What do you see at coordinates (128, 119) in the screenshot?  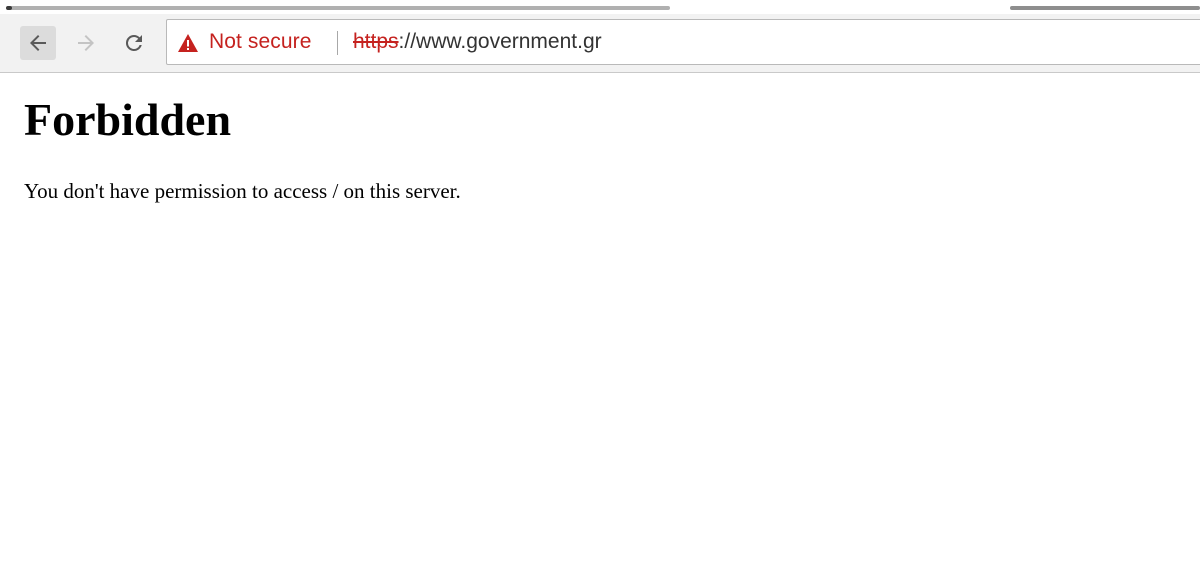 I see `page-title: Forbidden` at bounding box center [128, 119].